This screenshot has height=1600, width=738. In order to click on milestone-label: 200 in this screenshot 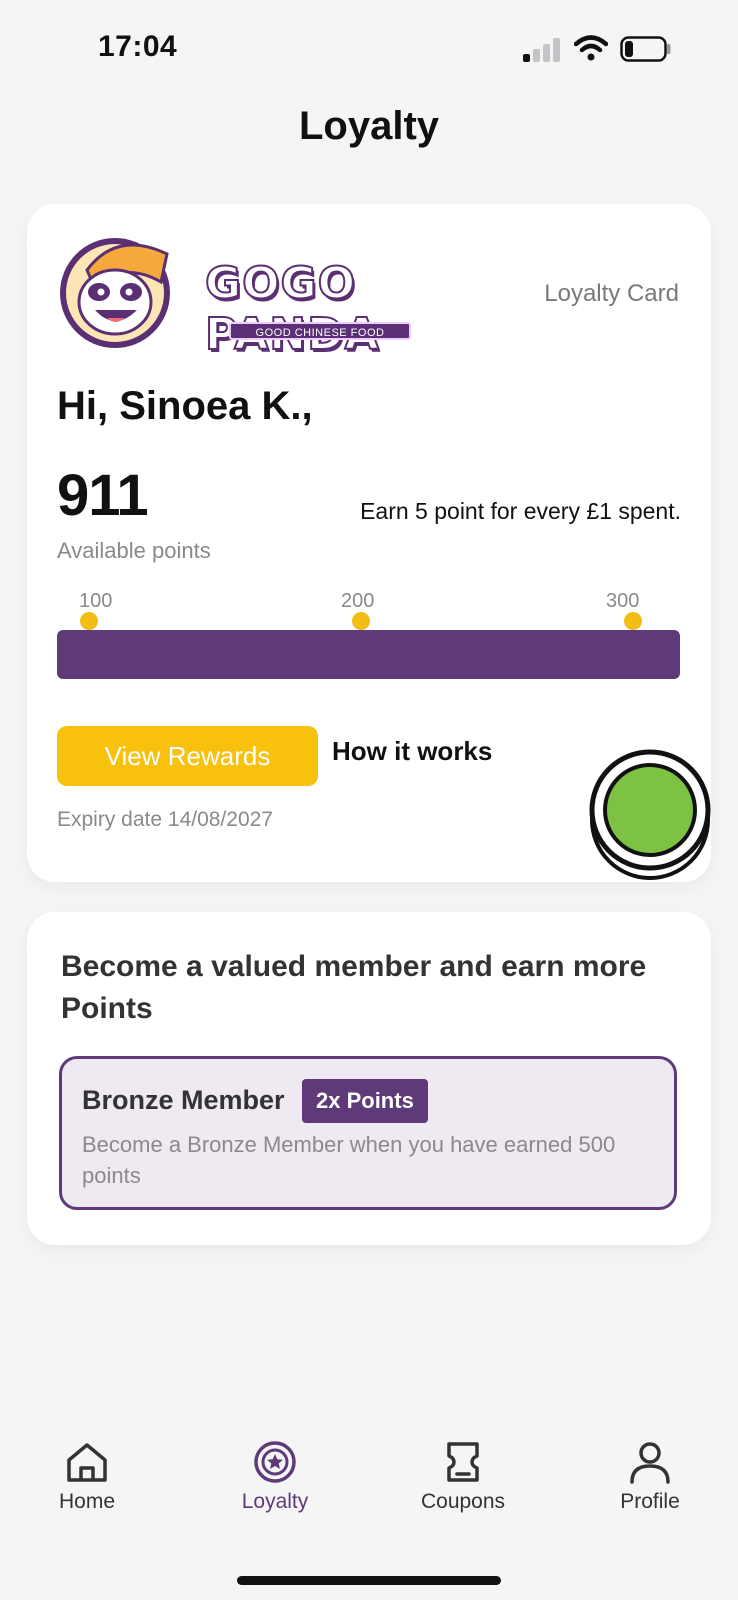, I will do `click(358, 601)`.